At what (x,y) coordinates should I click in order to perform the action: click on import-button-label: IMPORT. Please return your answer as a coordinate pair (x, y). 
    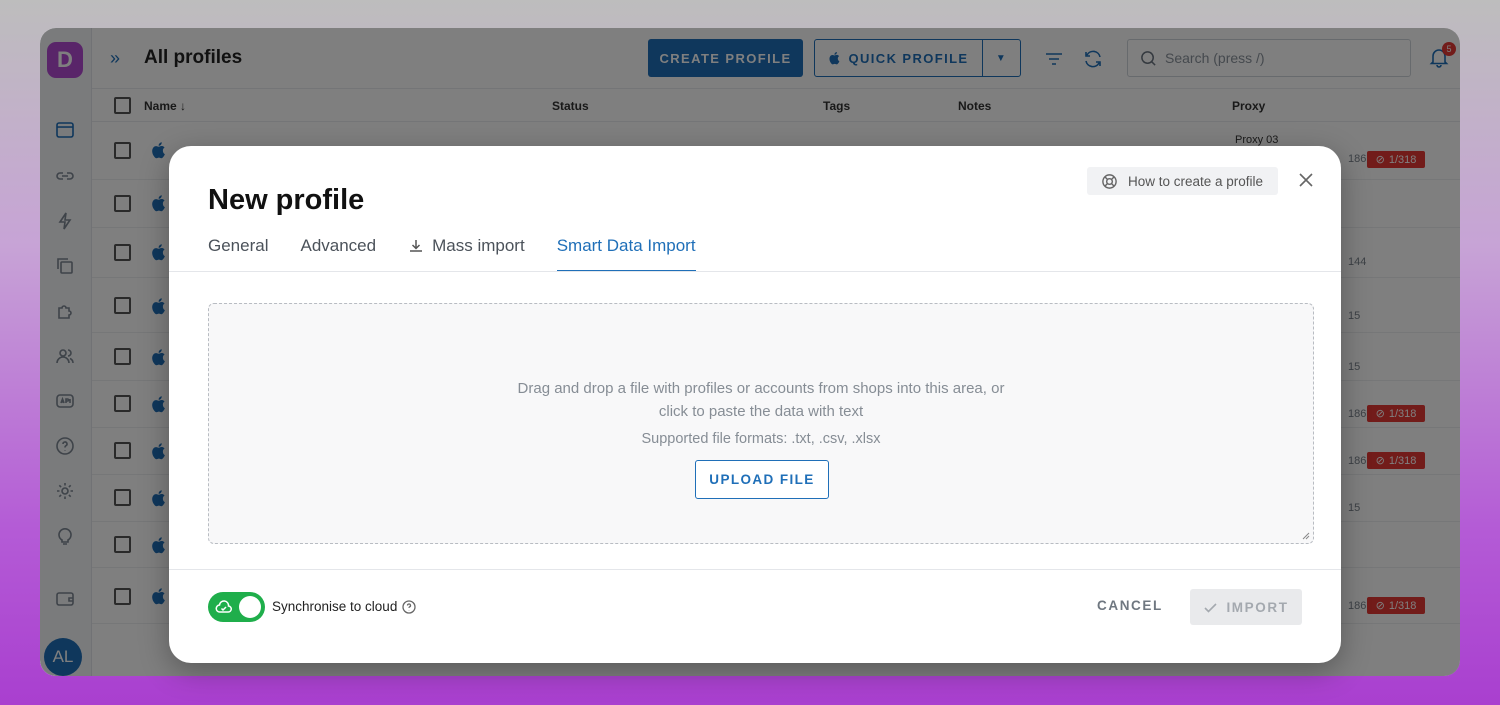
    Looking at the image, I should click on (1257, 607).